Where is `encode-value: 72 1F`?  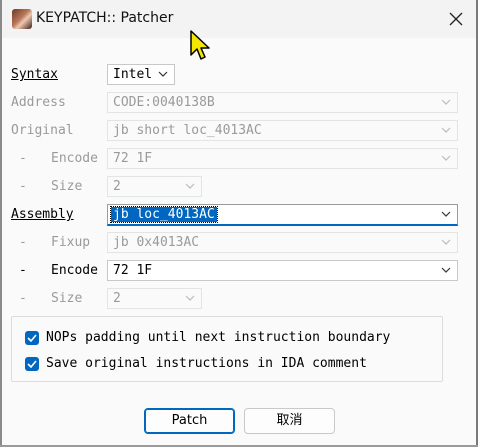
encode-value: 72 1F is located at coordinates (133, 270).